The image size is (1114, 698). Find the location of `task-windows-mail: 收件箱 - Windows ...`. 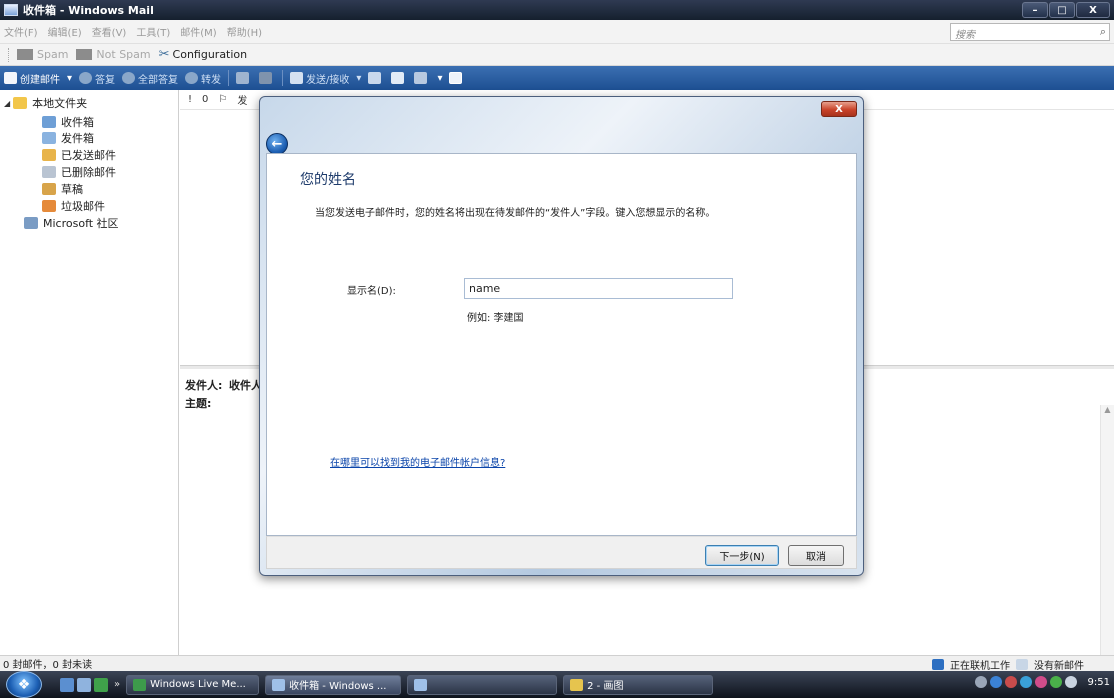

task-windows-mail: 收件箱 - Windows ... is located at coordinates (333, 684).